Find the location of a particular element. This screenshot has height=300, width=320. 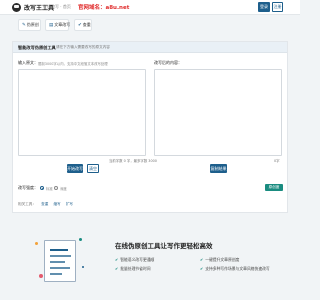

copy-result-button: 复制结果 is located at coordinates (218, 168).